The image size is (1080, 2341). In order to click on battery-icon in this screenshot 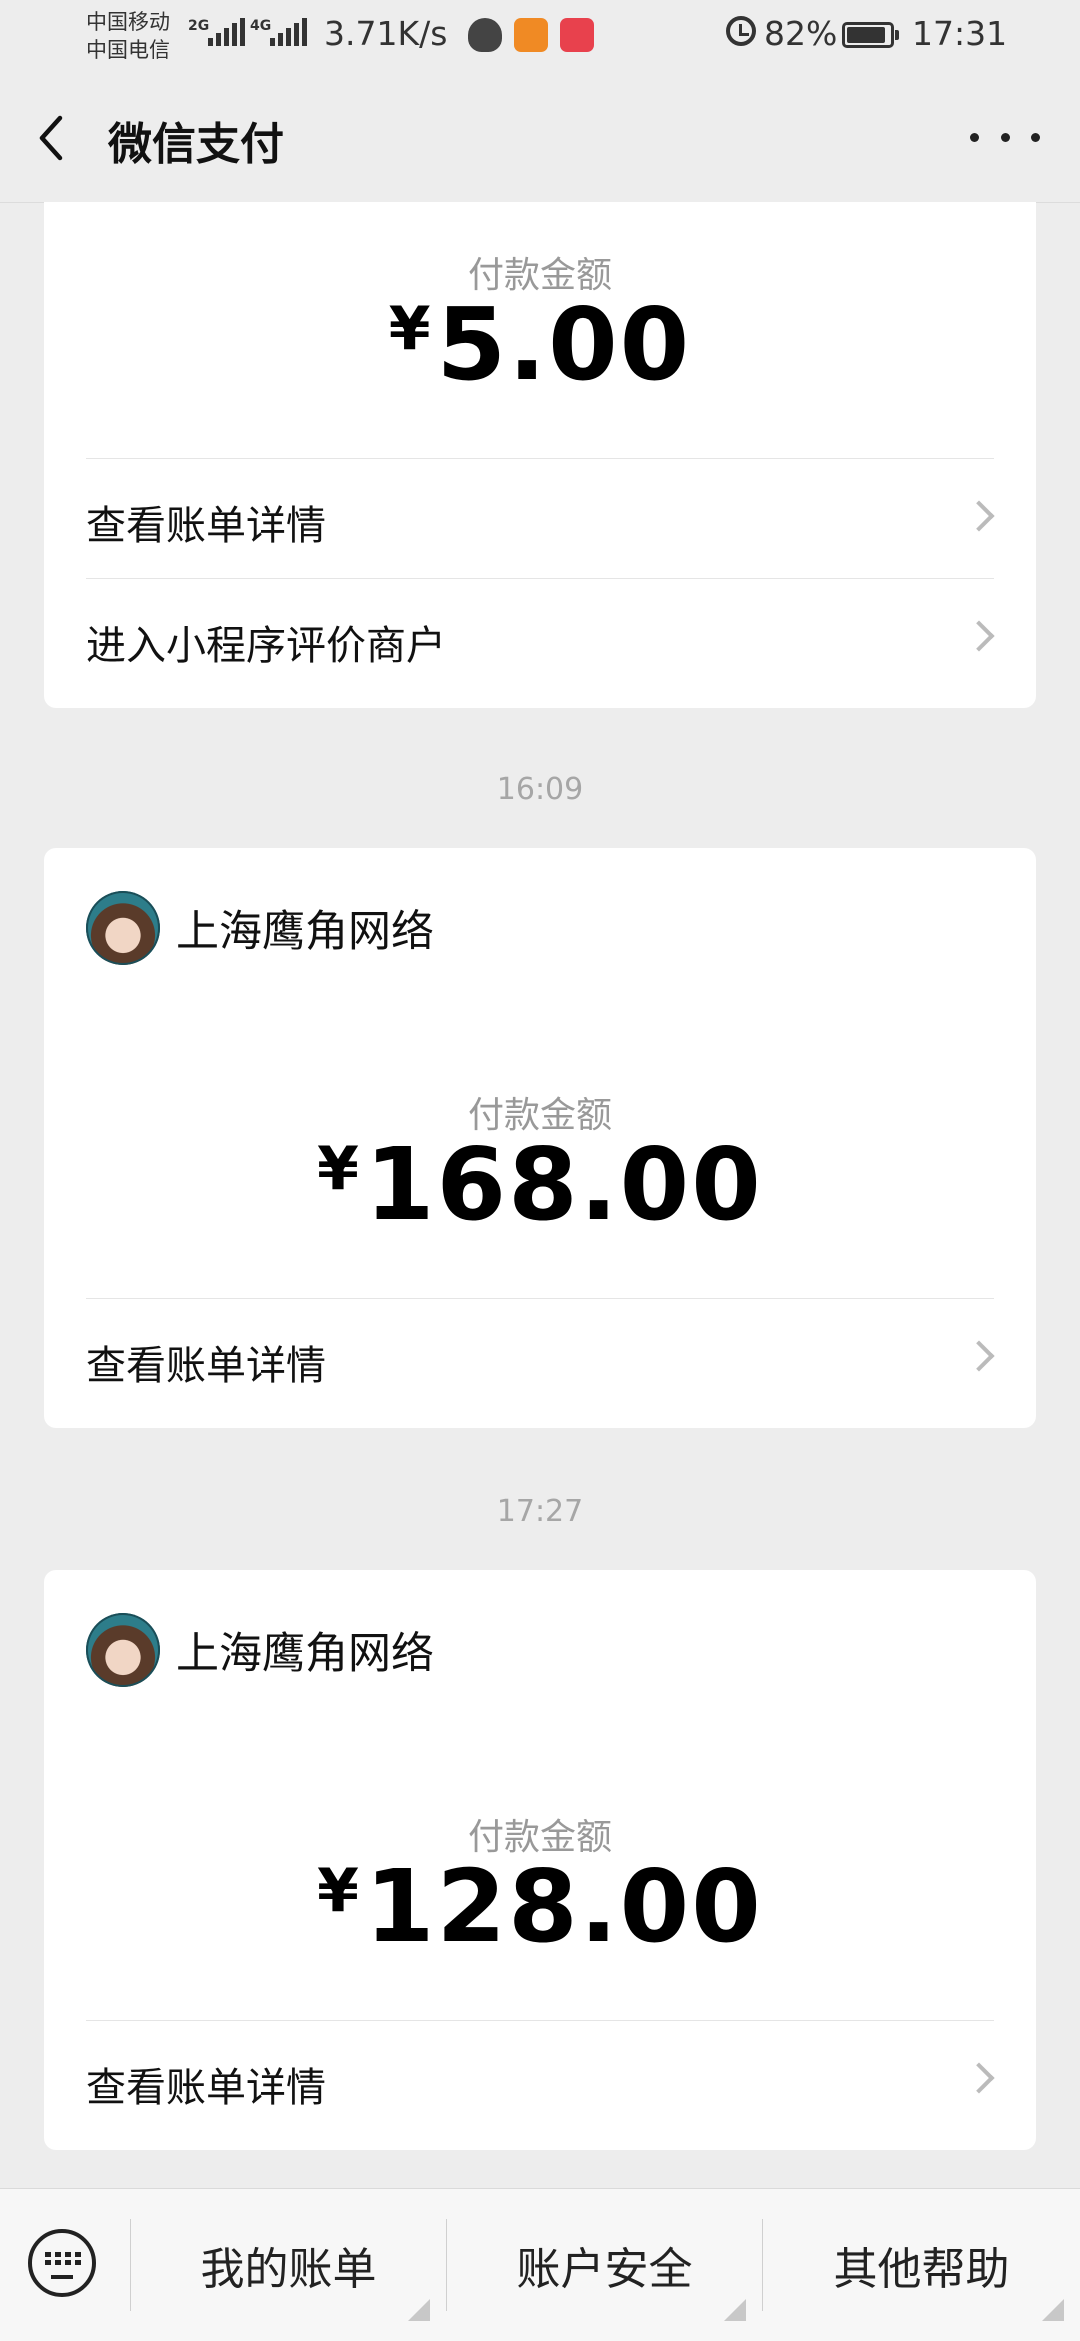, I will do `click(870, 35)`.